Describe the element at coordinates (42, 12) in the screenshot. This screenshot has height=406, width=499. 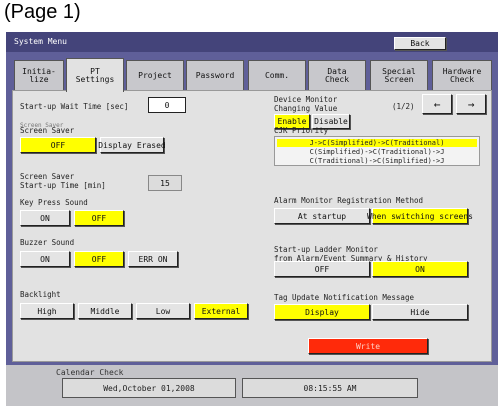
I see `page-caption: (Page 1)` at that location.